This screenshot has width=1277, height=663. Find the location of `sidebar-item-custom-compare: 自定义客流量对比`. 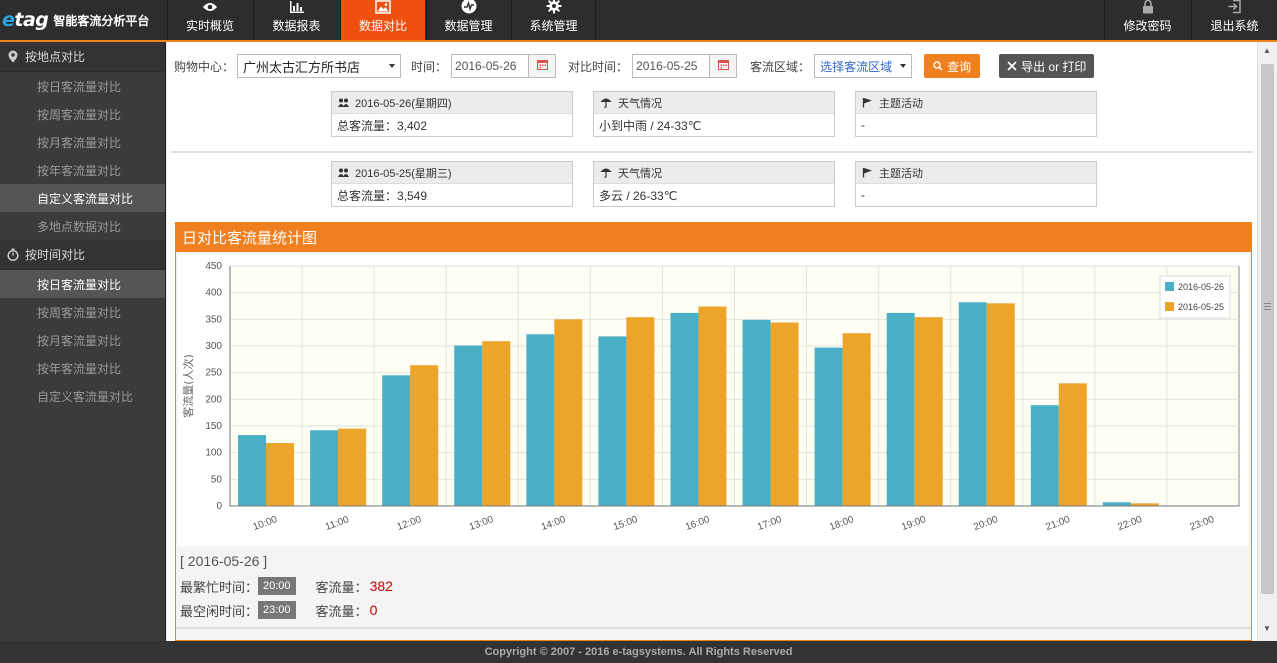

sidebar-item-custom-compare: 自定义客流量对比 is located at coordinates (82, 198).